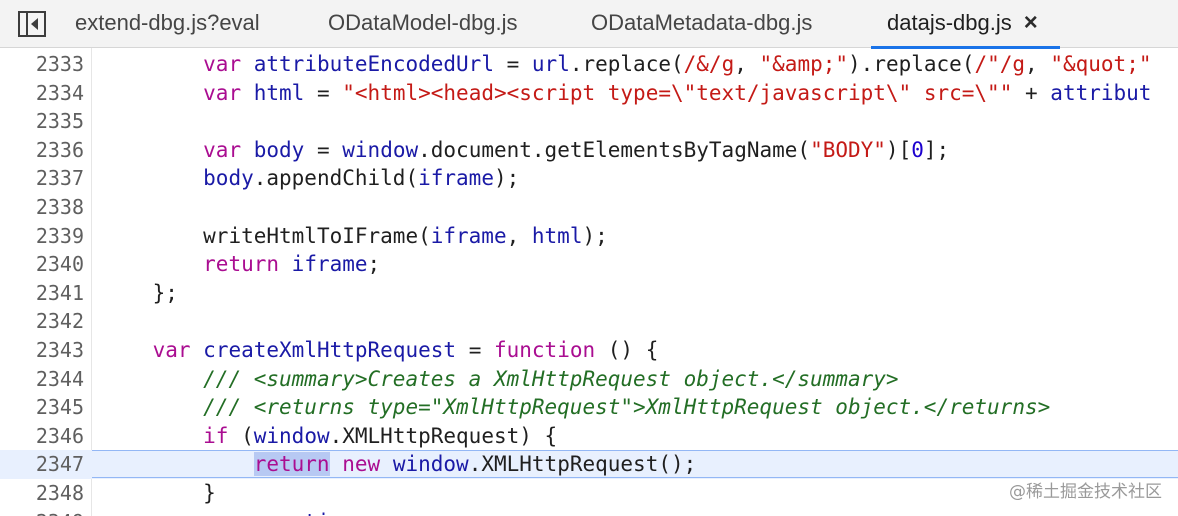 This screenshot has height=516, width=1178. Describe the element at coordinates (42, 293) in the screenshot. I see `line-number: 2341` at that location.